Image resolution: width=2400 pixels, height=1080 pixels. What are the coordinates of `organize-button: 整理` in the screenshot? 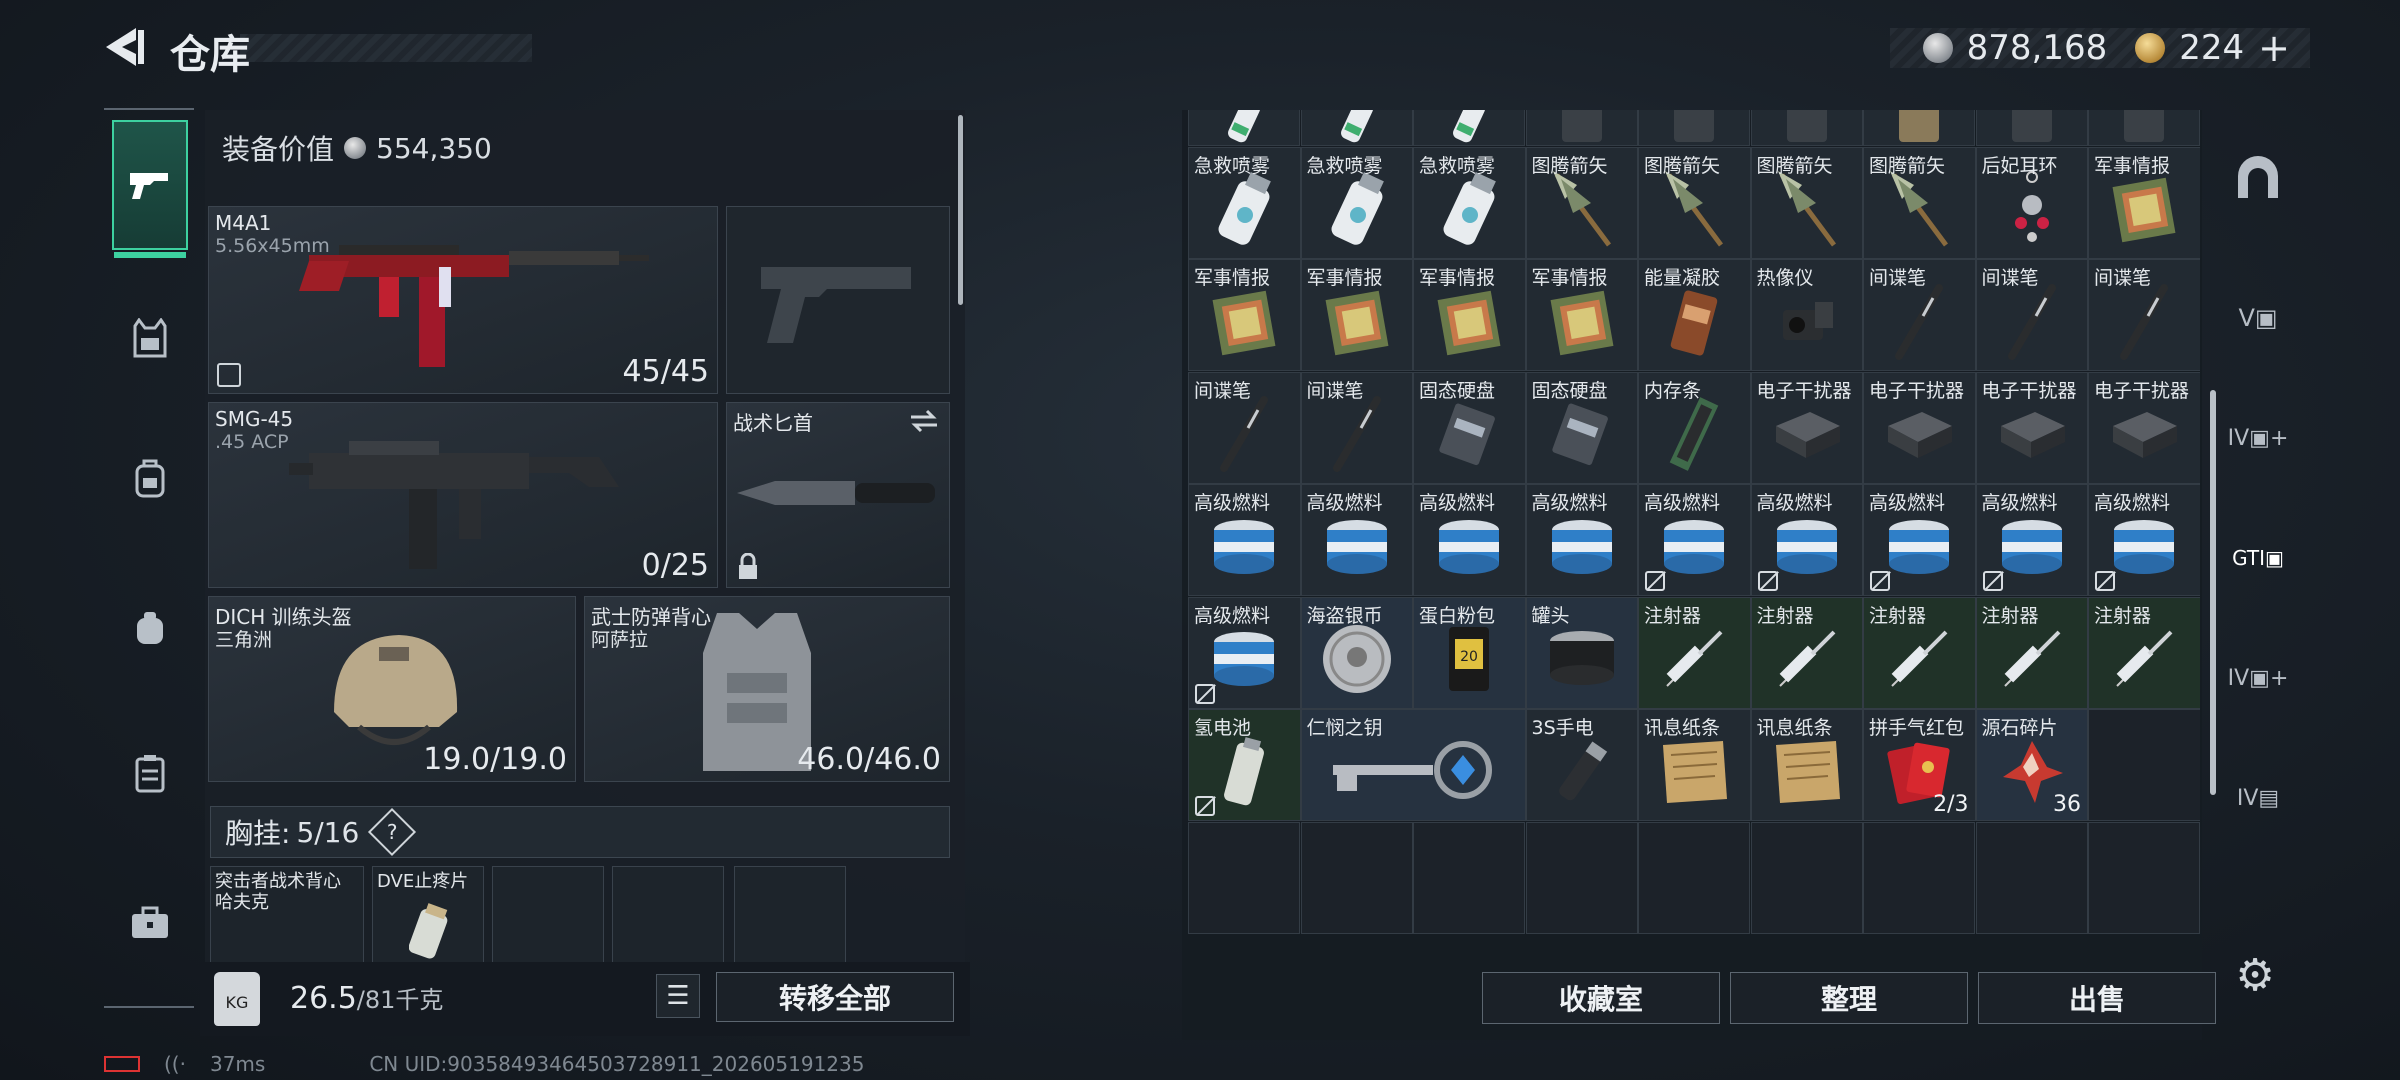 It's located at (1849, 998).